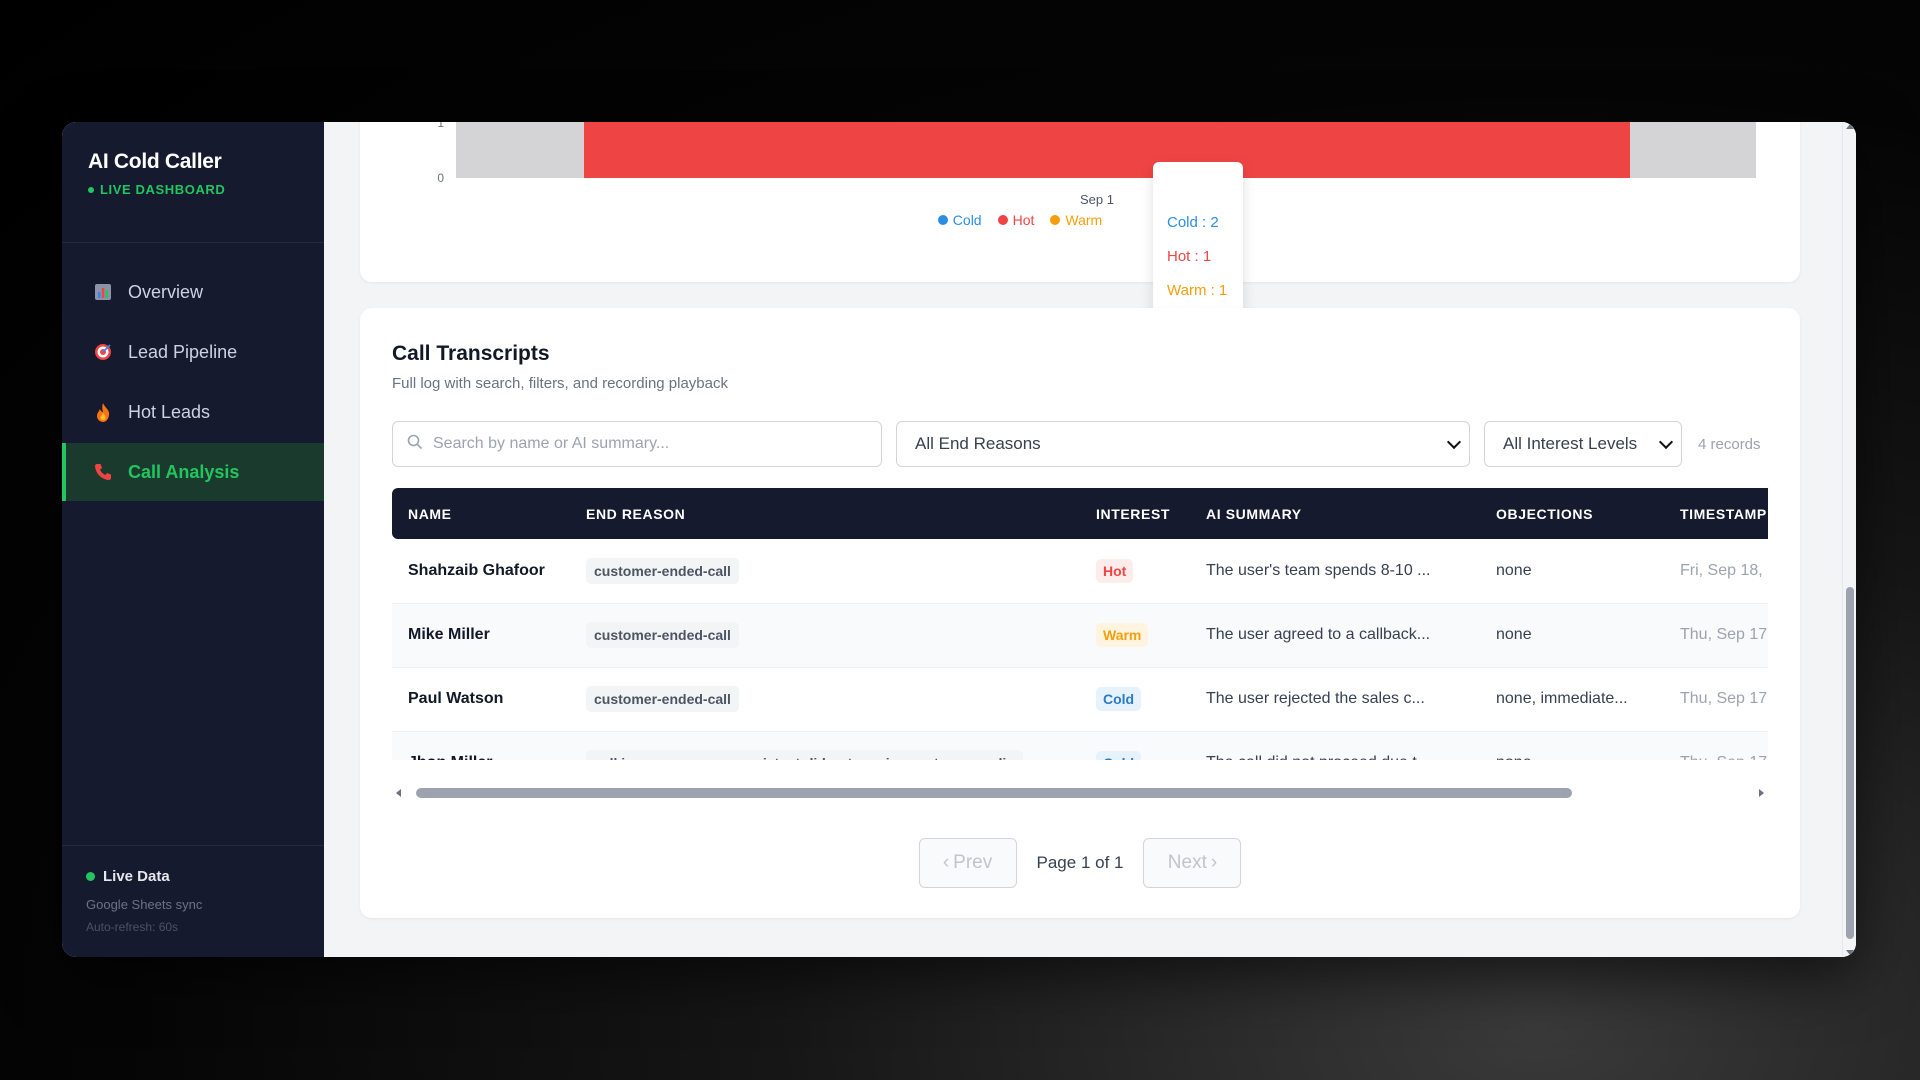 The height and width of the screenshot is (1080, 1920). What do you see at coordinates (1850, 952) in the screenshot?
I see `scroll-down-icon` at bounding box center [1850, 952].